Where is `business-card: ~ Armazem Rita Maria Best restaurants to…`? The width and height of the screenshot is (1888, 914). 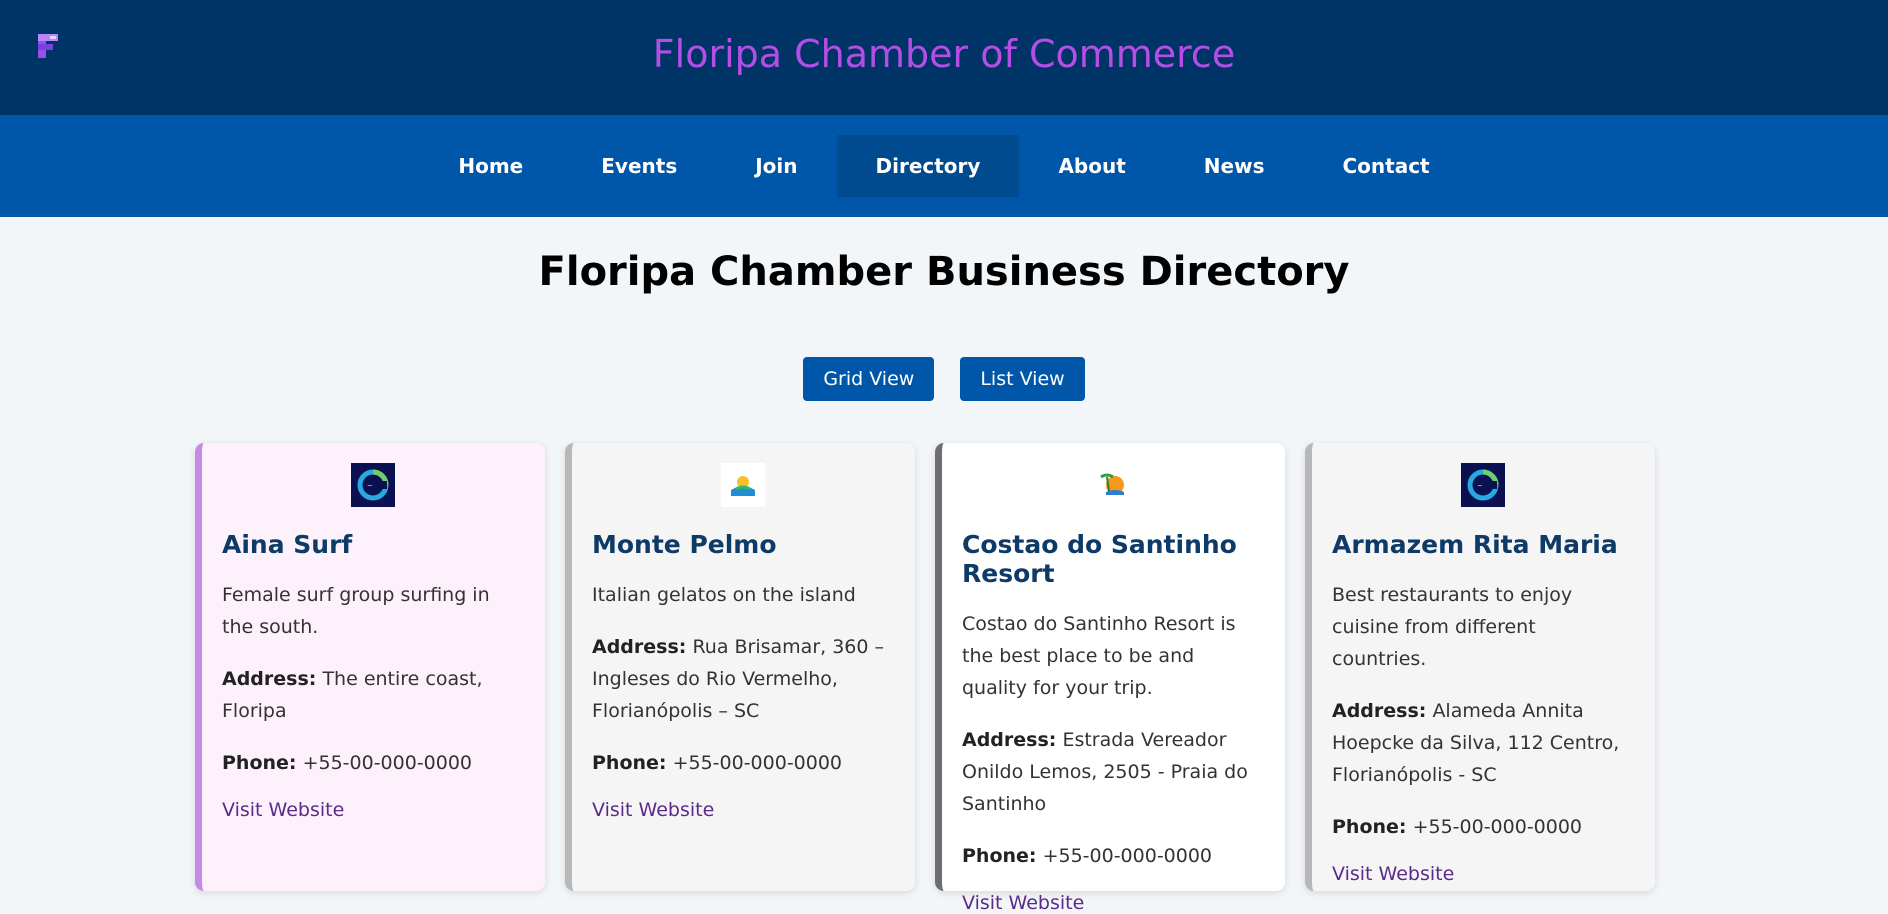
business-card: ~ Armazem Rita Maria Best restaurants to… is located at coordinates (1480, 667).